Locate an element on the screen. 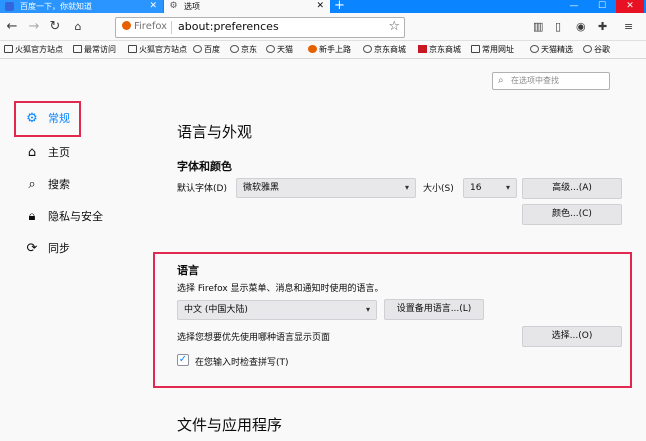  lock-icon: 🔒︎ is located at coordinates (32, 216).